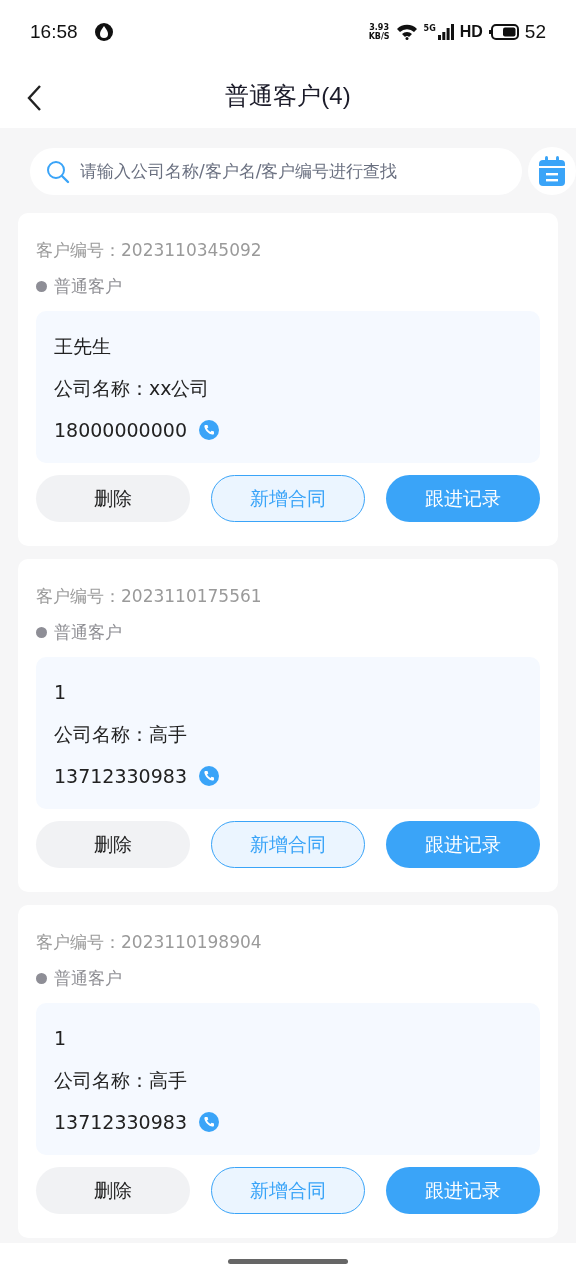 This screenshot has width=576, height=1280. What do you see at coordinates (120, 430) in the screenshot?
I see `phone-number: 18000000000` at bounding box center [120, 430].